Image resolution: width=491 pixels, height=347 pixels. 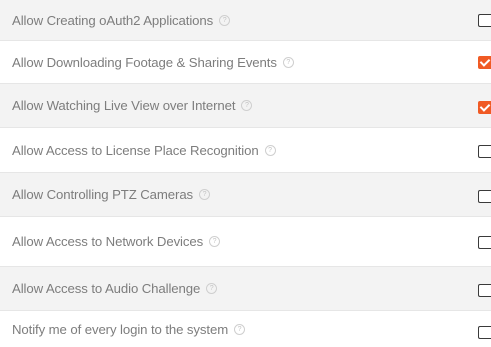 I want to click on permission-label: Allow Controlling PTZ Cameras, so click(x=103, y=194).